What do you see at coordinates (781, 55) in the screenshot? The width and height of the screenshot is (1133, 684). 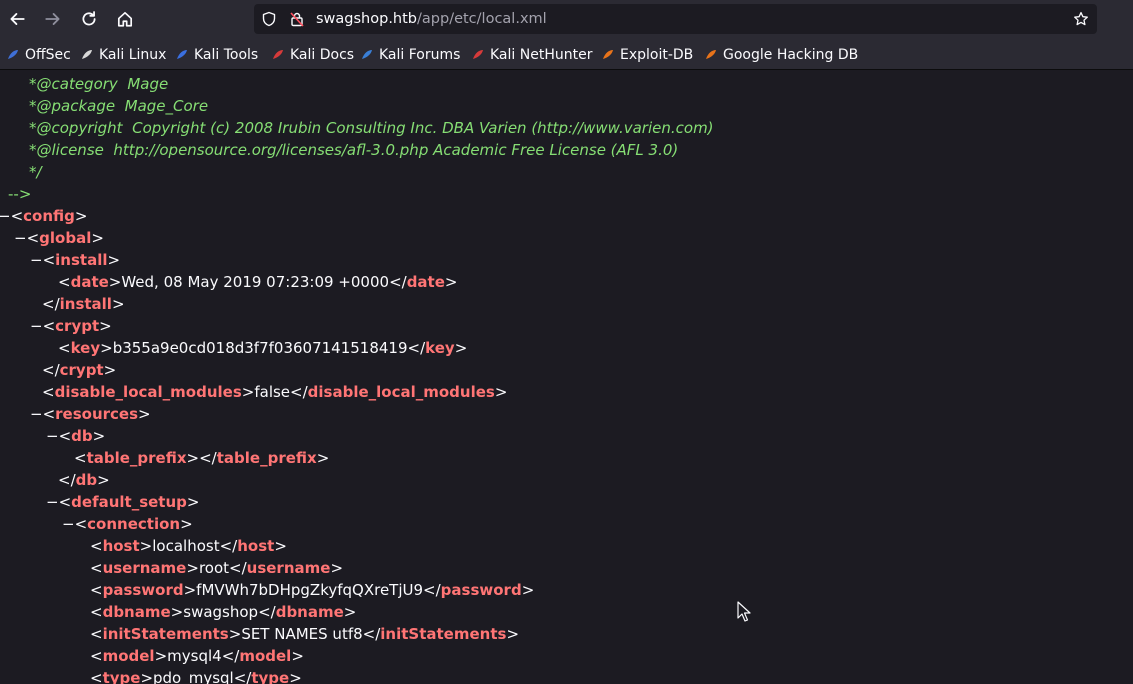 I see `bookmark-item: Google Hacking DB` at bounding box center [781, 55].